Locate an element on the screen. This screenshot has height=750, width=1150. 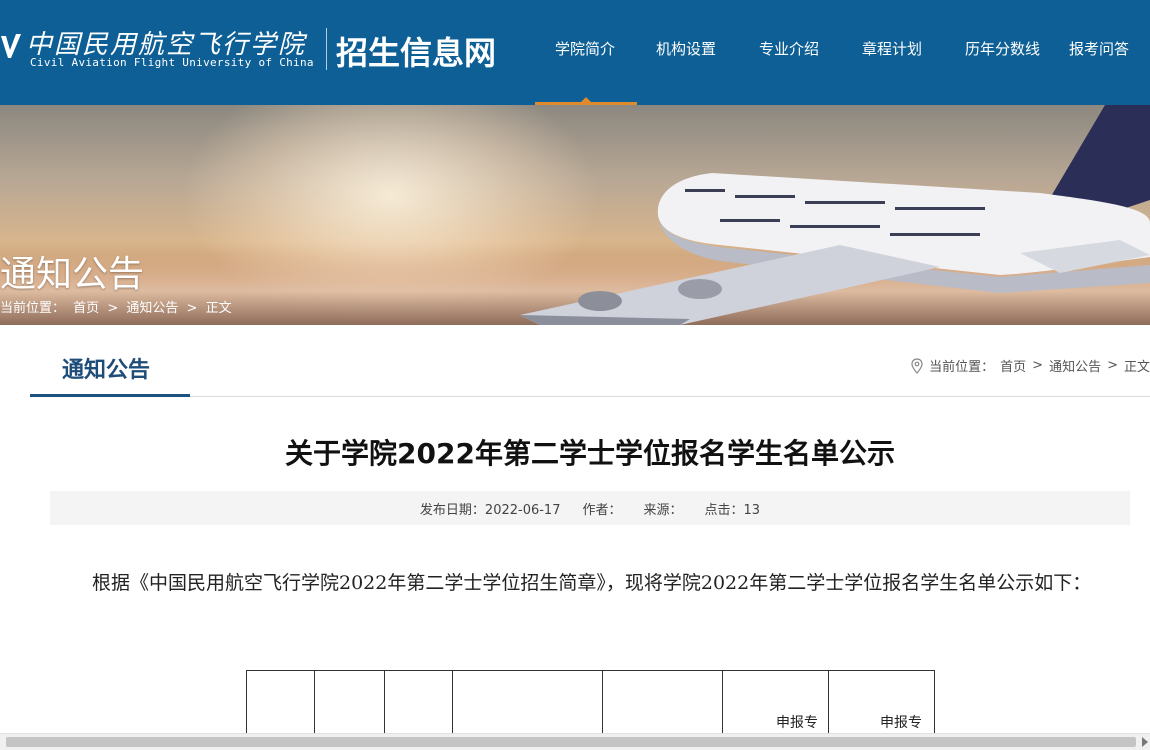
scroll-right-arrow-icon is located at coordinates (1145, 742).